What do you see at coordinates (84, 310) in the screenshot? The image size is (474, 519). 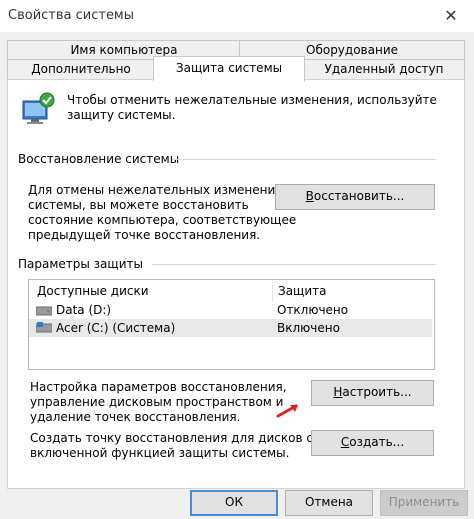 I see `drive-name: Data (D:)` at bounding box center [84, 310].